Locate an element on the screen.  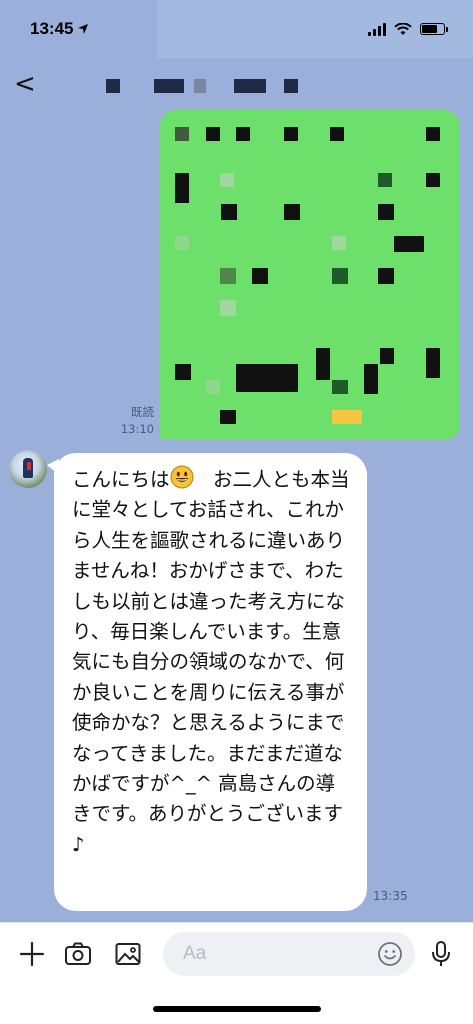
status-icons is located at coordinates (408, 29).